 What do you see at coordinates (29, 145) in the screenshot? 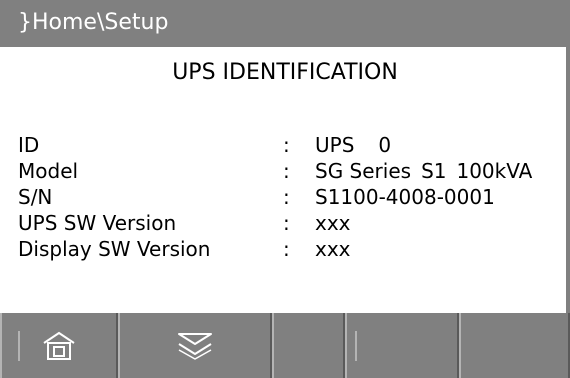
I see `id-label: ID` at bounding box center [29, 145].